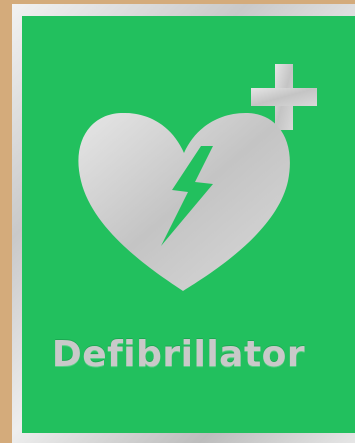 Image resolution: width=355 pixels, height=443 pixels. Describe the element at coordinates (178, 354) in the screenshot. I see `sign-label: Defibrillator` at that location.